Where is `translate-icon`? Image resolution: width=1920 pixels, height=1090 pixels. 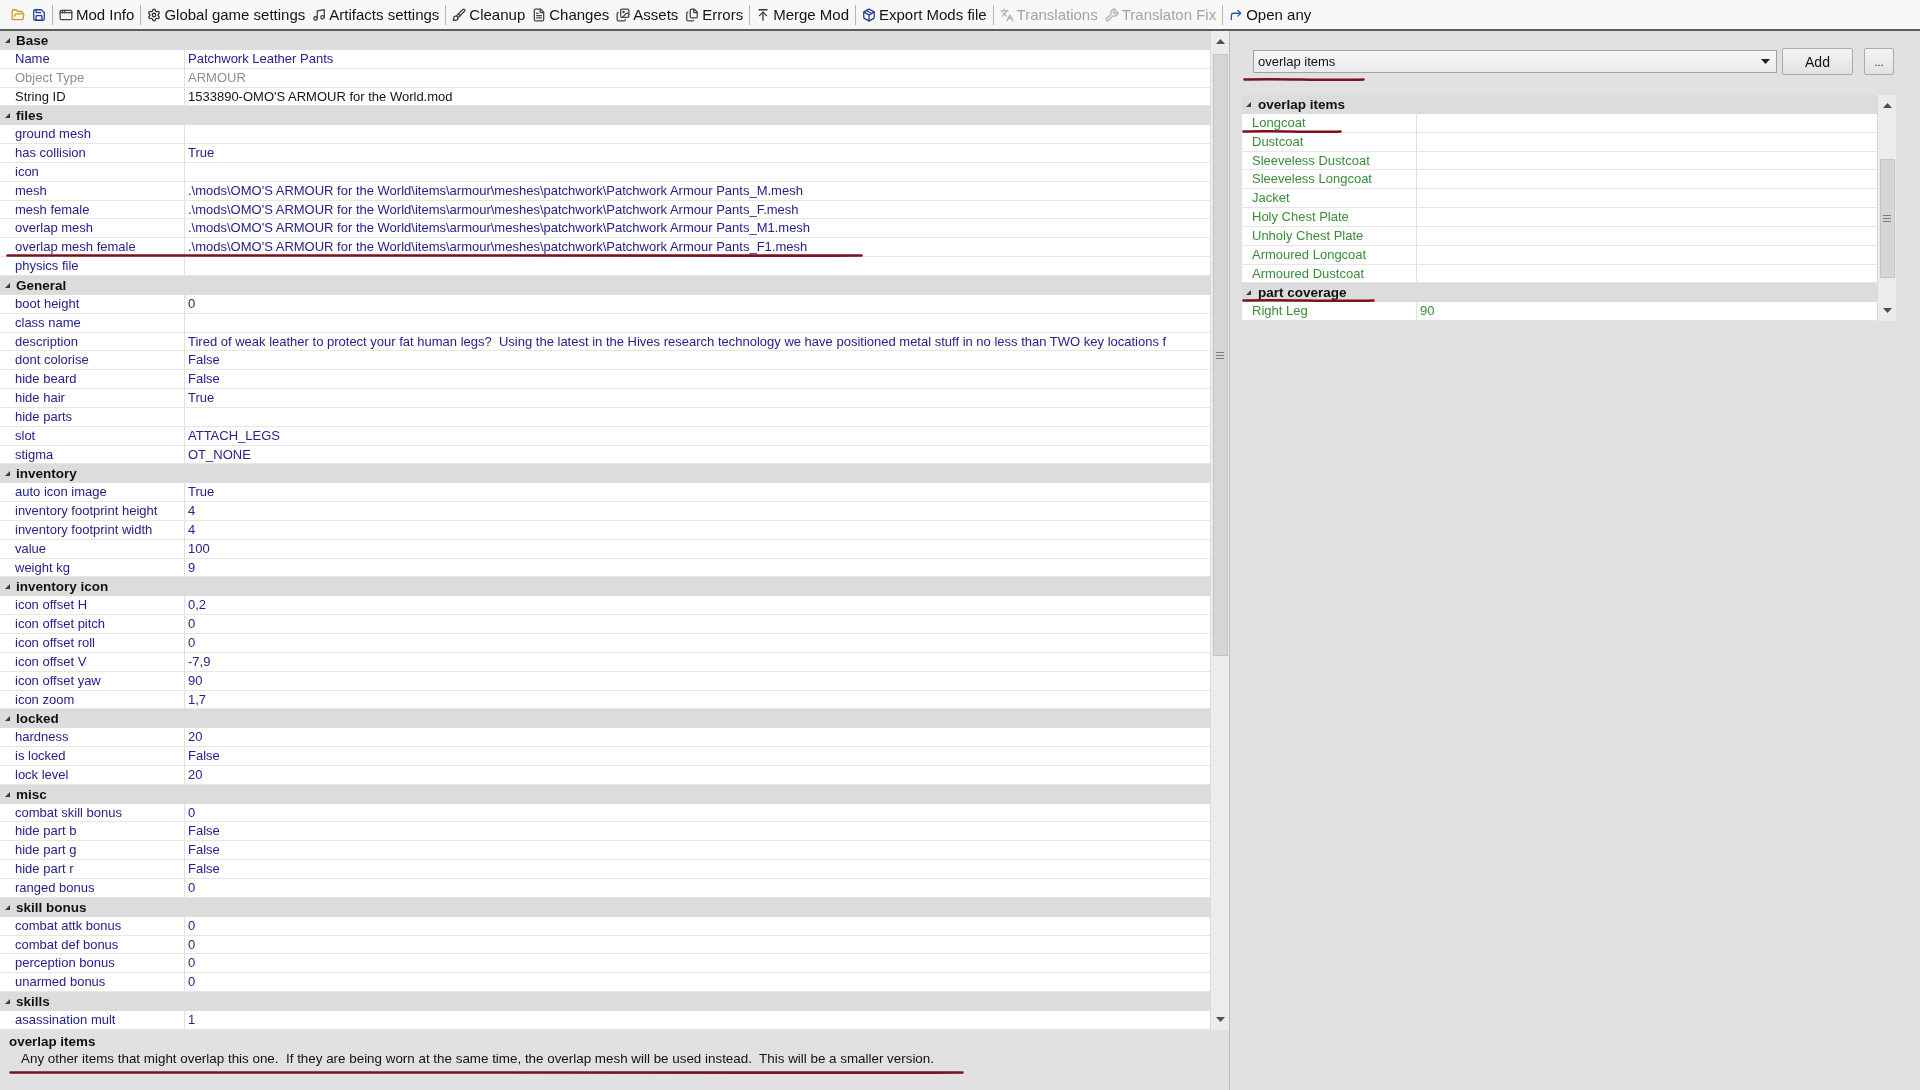 translate-icon is located at coordinates (1006, 14).